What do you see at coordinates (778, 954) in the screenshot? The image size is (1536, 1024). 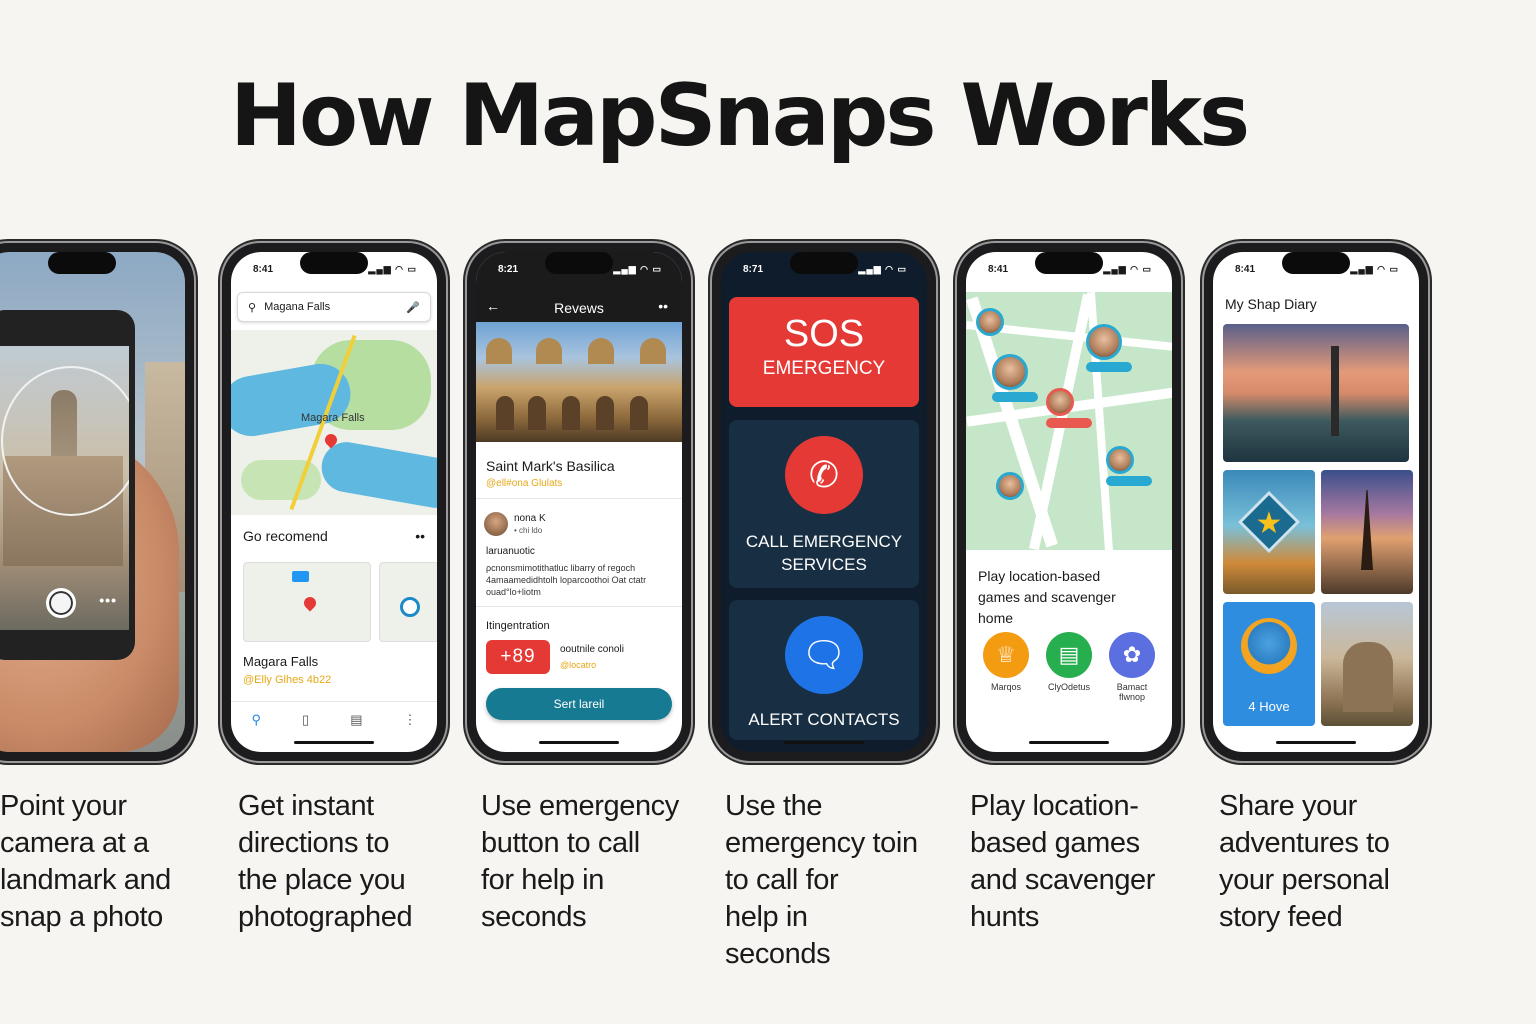 I see `caption-line: seconds` at bounding box center [778, 954].